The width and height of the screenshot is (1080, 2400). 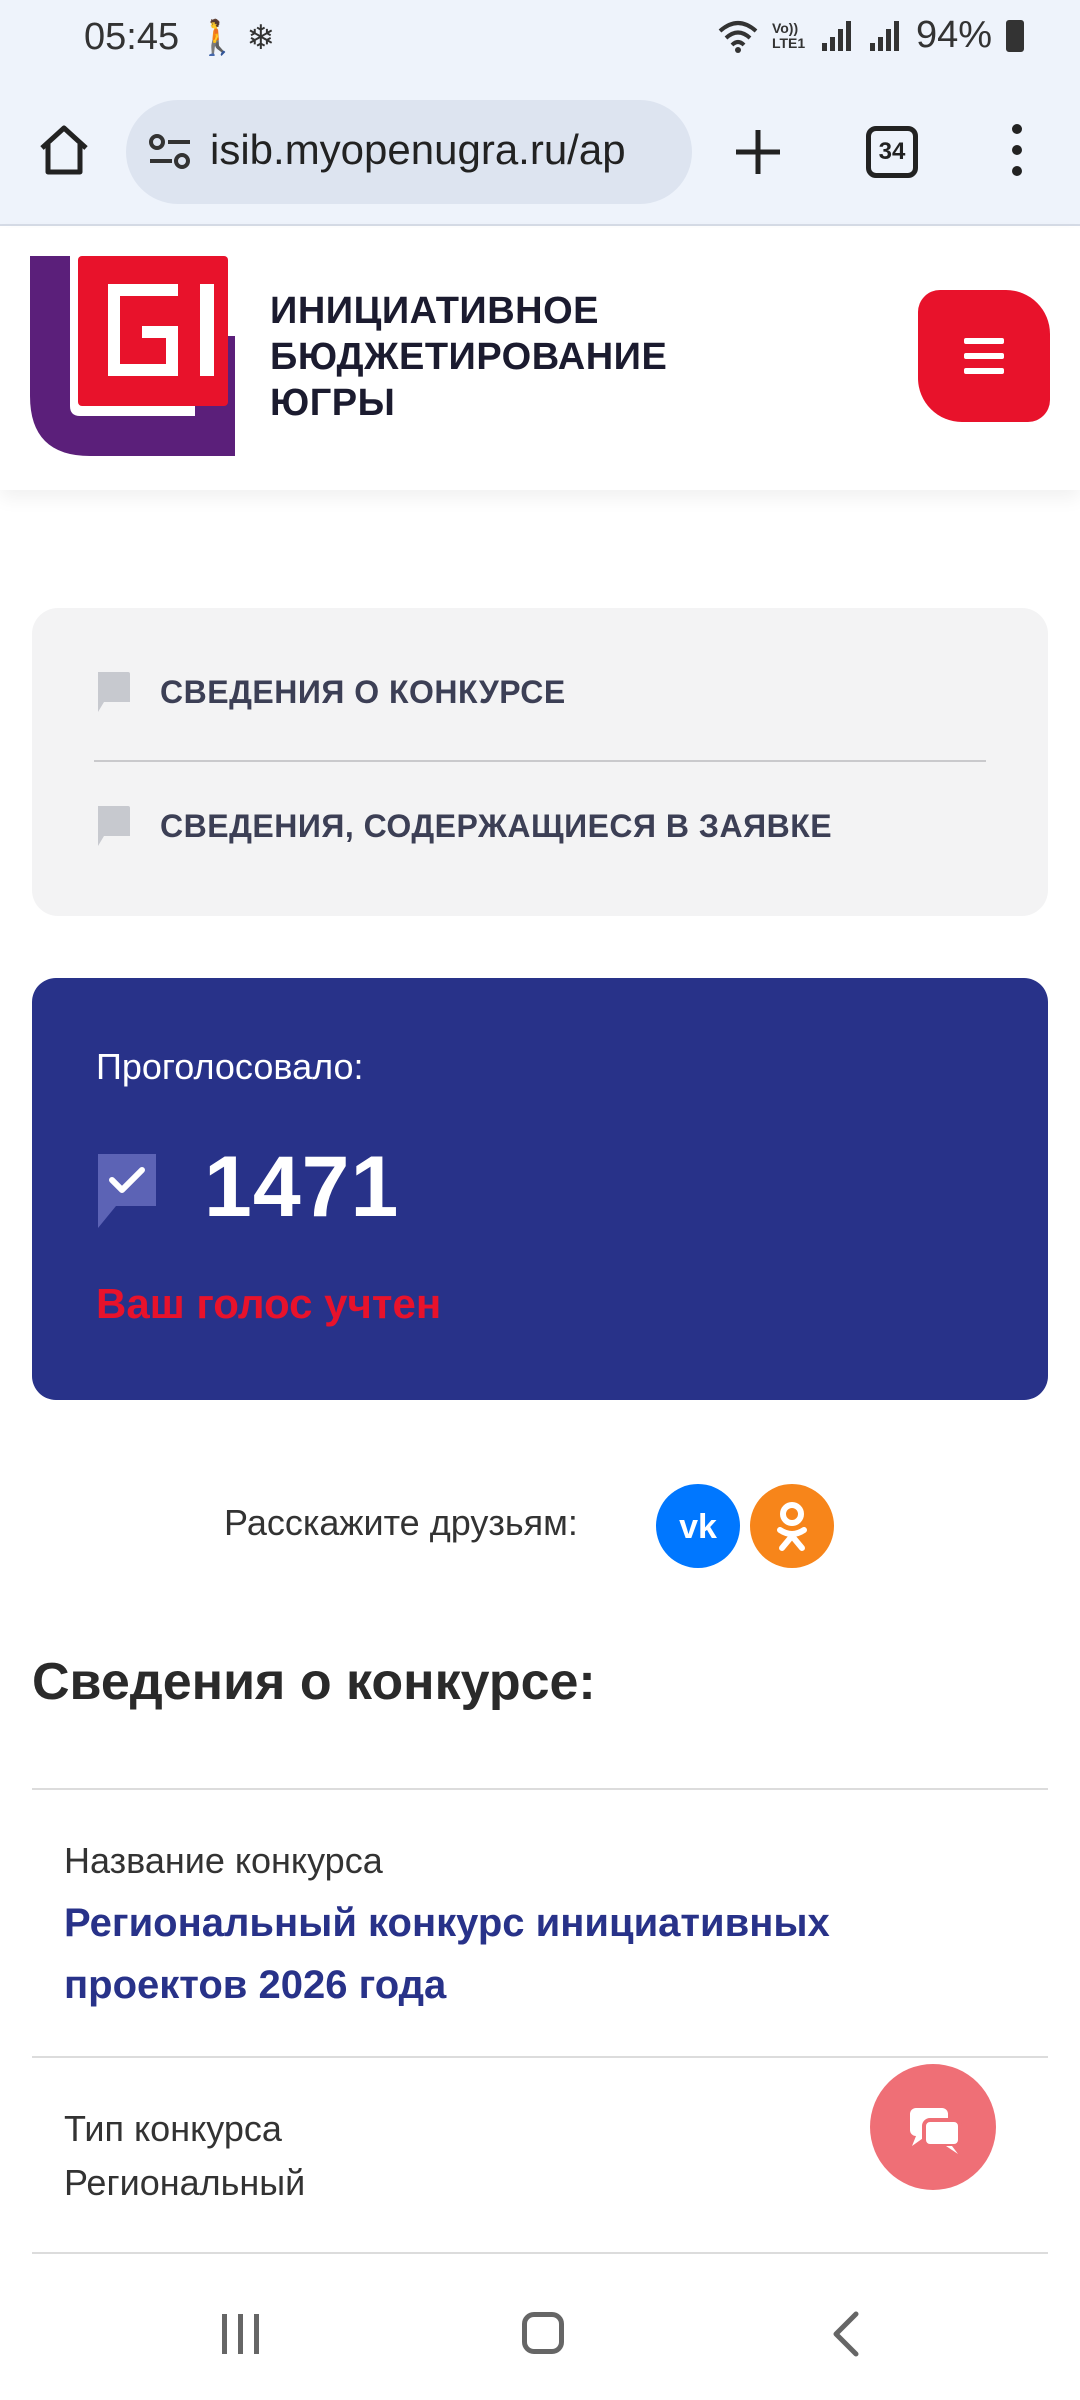 What do you see at coordinates (1017, 154) in the screenshot?
I see `more-options-icon` at bounding box center [1017, 154].